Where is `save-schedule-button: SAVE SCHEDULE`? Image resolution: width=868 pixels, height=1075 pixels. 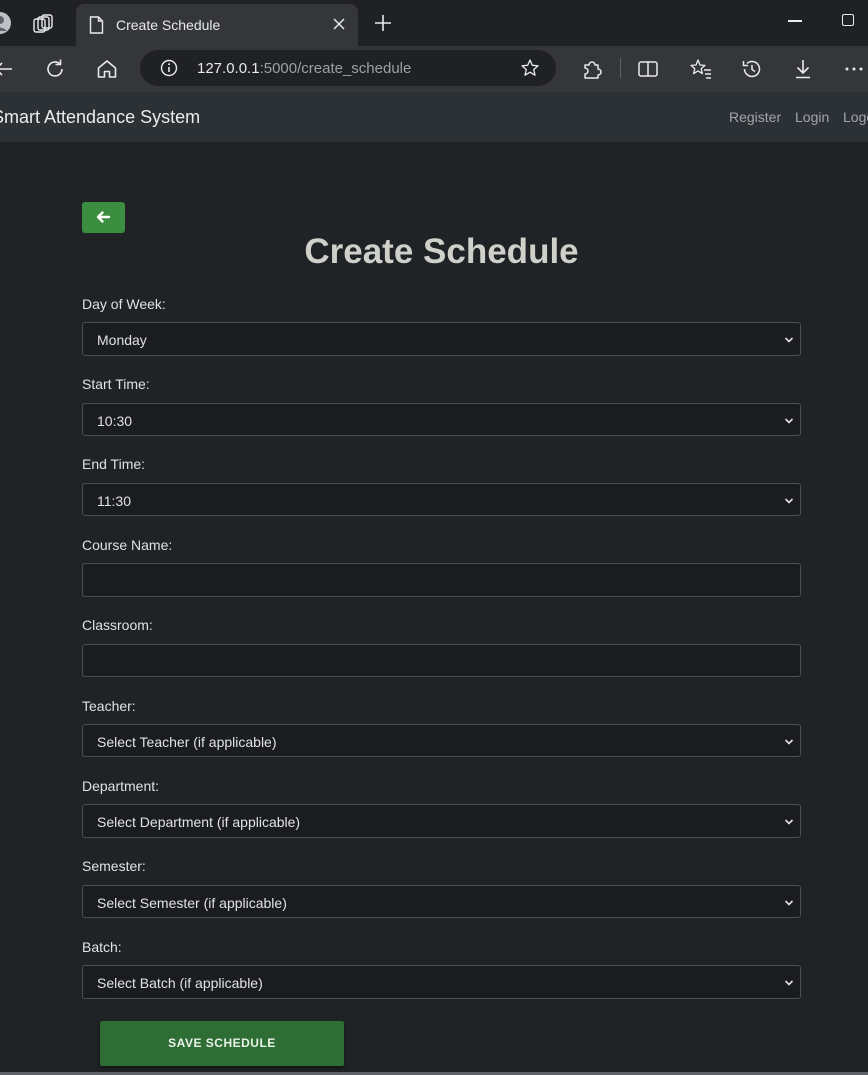
save-schedule-button: SAVE SCHEDULE is located at coordinates (222, 1043).